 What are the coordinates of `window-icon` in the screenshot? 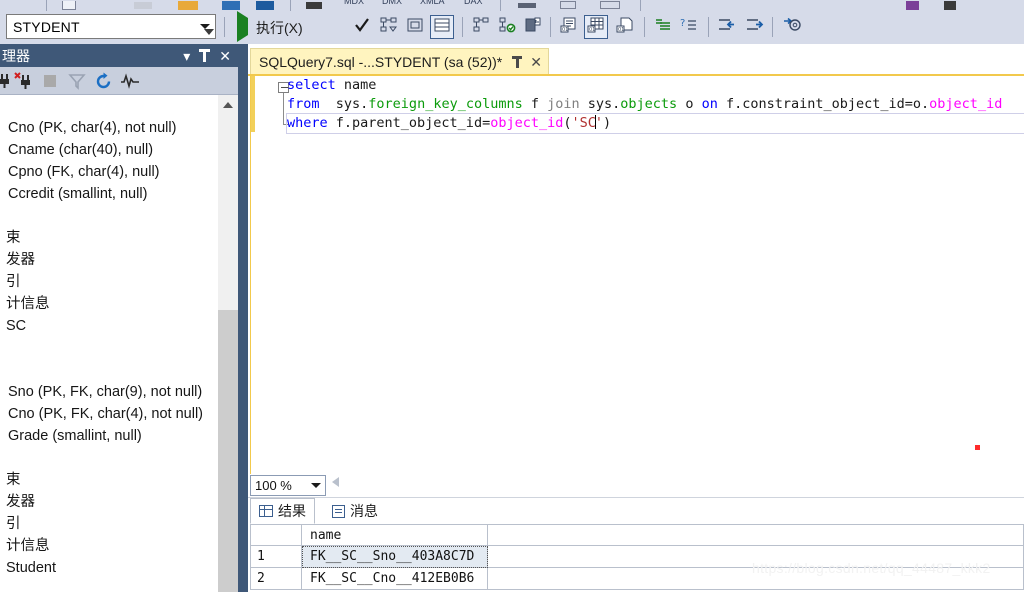 It's located at (568, 5).